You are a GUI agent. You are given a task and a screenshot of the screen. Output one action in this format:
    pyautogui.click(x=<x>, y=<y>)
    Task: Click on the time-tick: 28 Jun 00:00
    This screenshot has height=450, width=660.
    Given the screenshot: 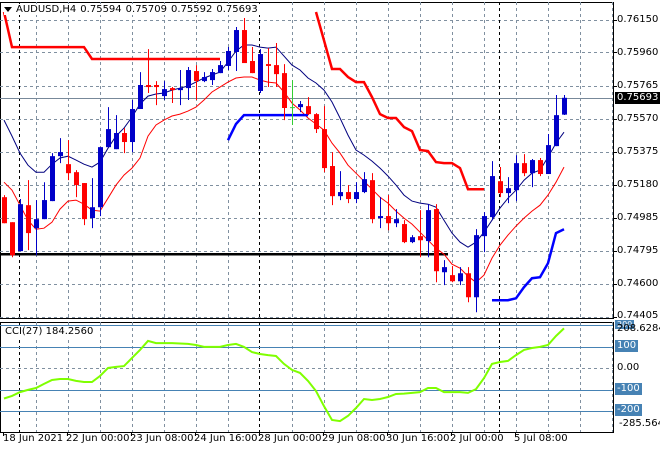 What is the action you would take?
    pyautogui.click(x=290, y=438)
    